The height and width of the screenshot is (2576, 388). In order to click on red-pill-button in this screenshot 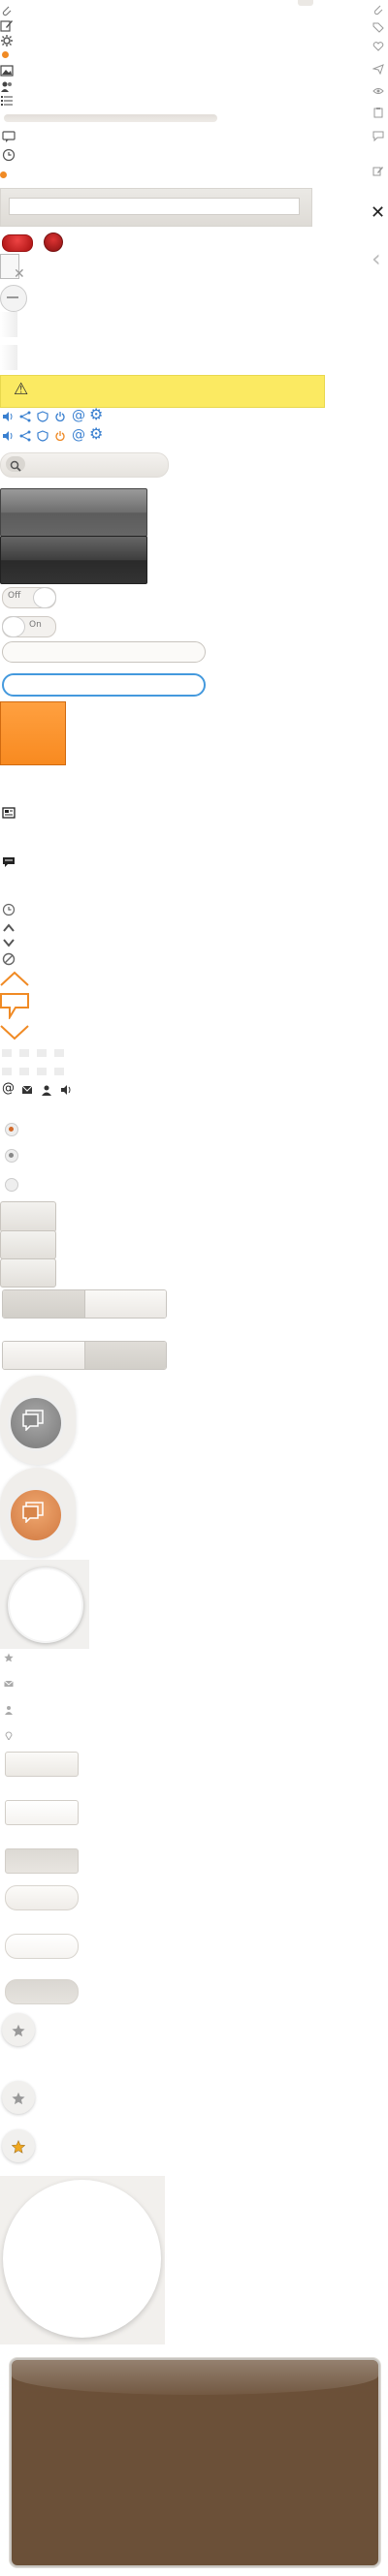, I will do `click(17, 243)`.